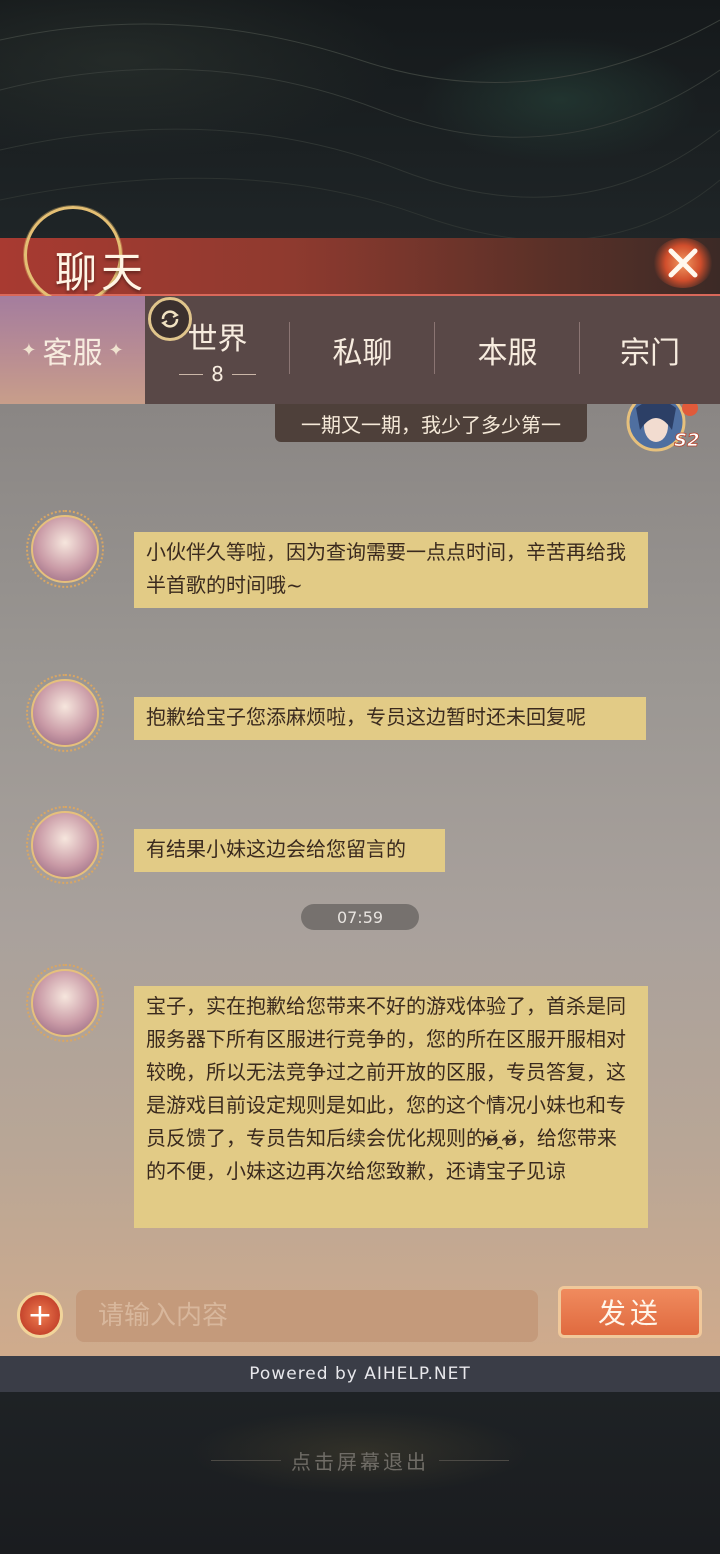  Describe the element at coordinates (658, 433) in the screenshot. I see `user-avatar: S2` at that location.